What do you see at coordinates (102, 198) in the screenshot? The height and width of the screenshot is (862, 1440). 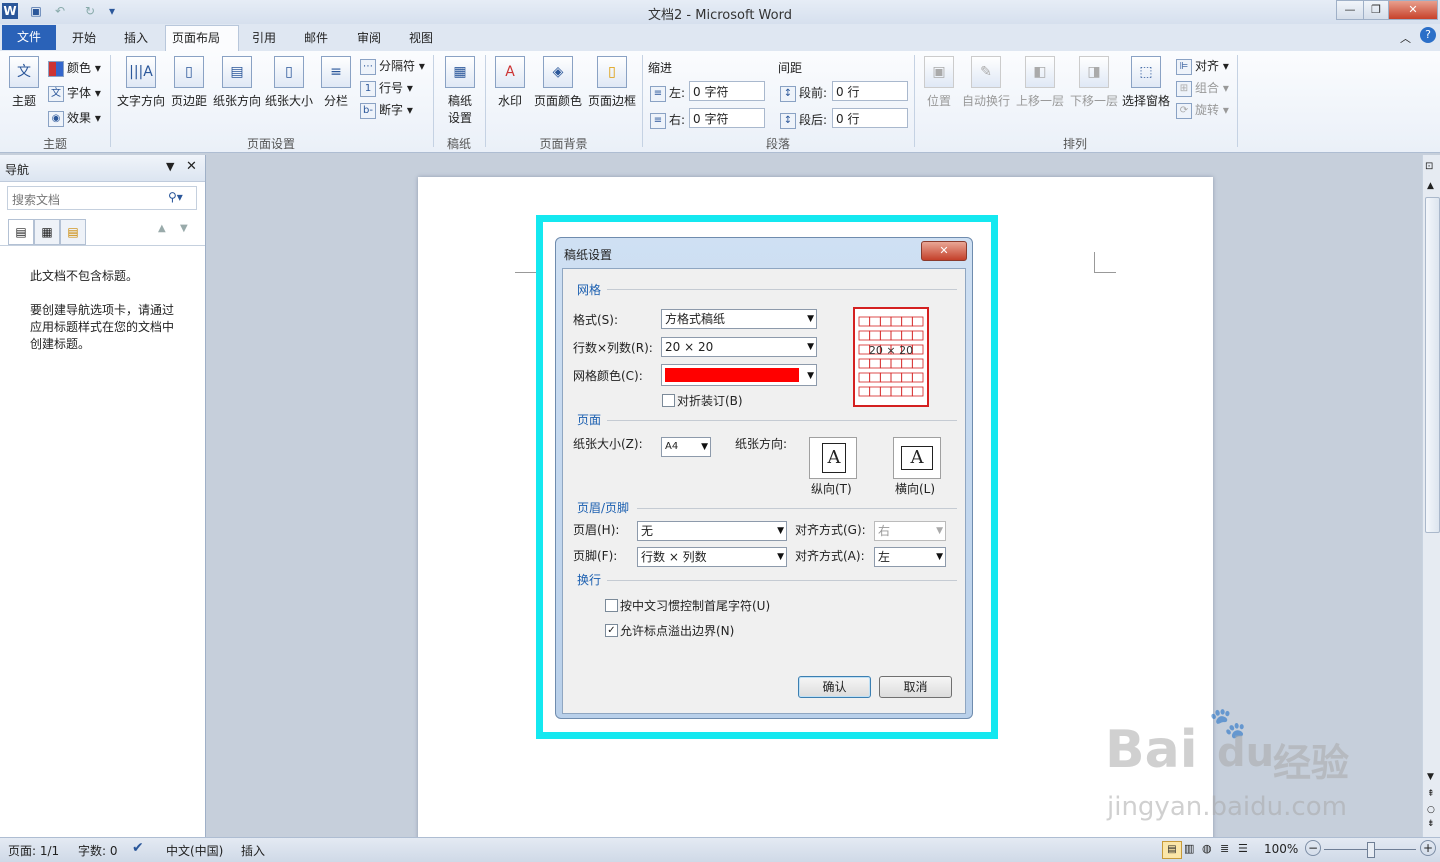 I see `search-box: 搜索文档 ⚲▾` at bounding box center [102, 198].